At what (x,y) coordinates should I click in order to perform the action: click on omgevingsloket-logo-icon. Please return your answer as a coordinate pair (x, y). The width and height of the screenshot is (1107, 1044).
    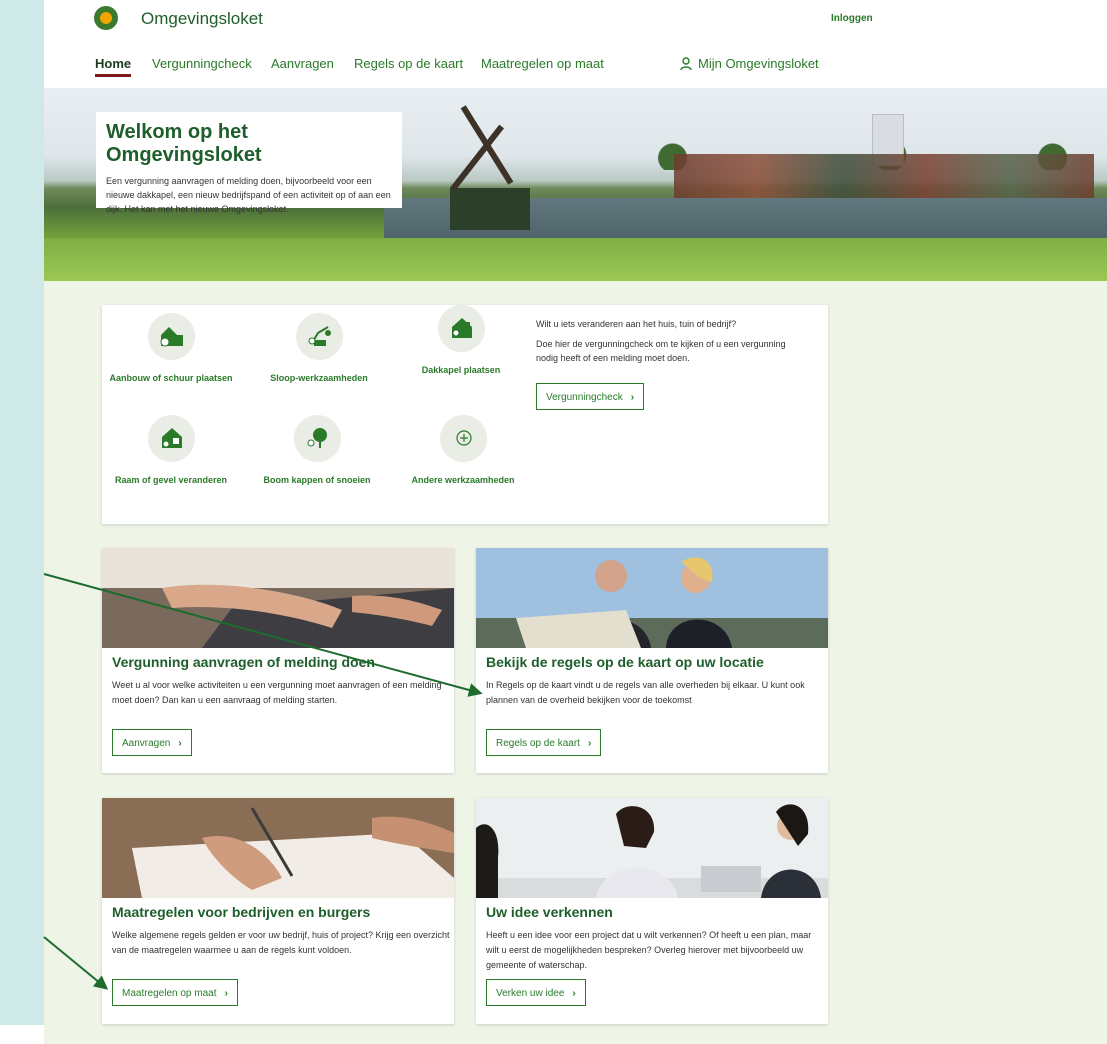
    Looking at the image, I should click on (106, 18).